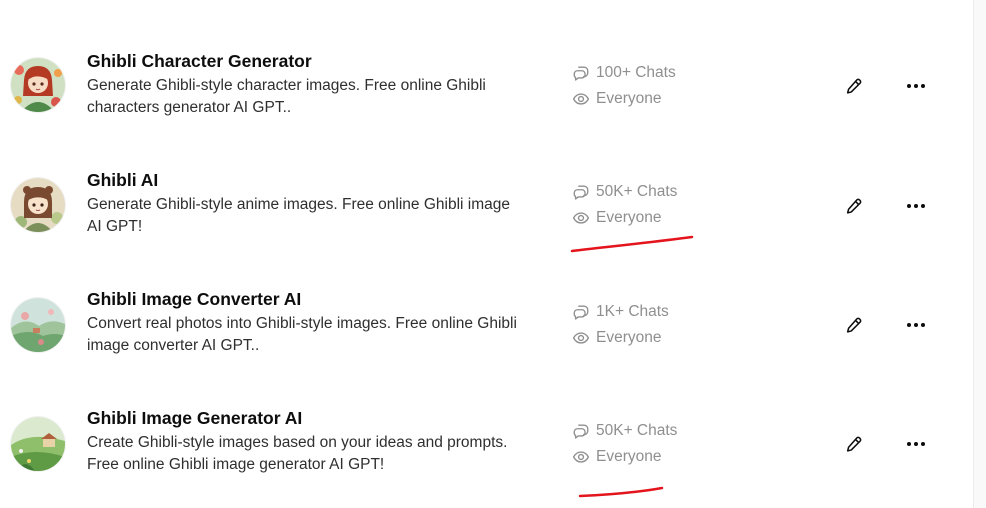  I want to click on anime-girl-brown-hair-avatar-icon, so click(38, 205).